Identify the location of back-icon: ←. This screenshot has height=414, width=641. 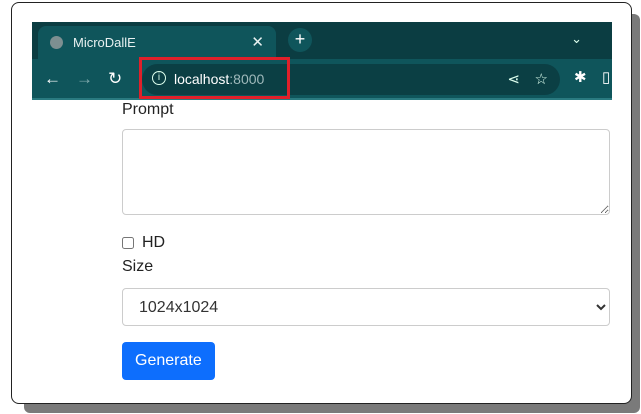
(52, 79).